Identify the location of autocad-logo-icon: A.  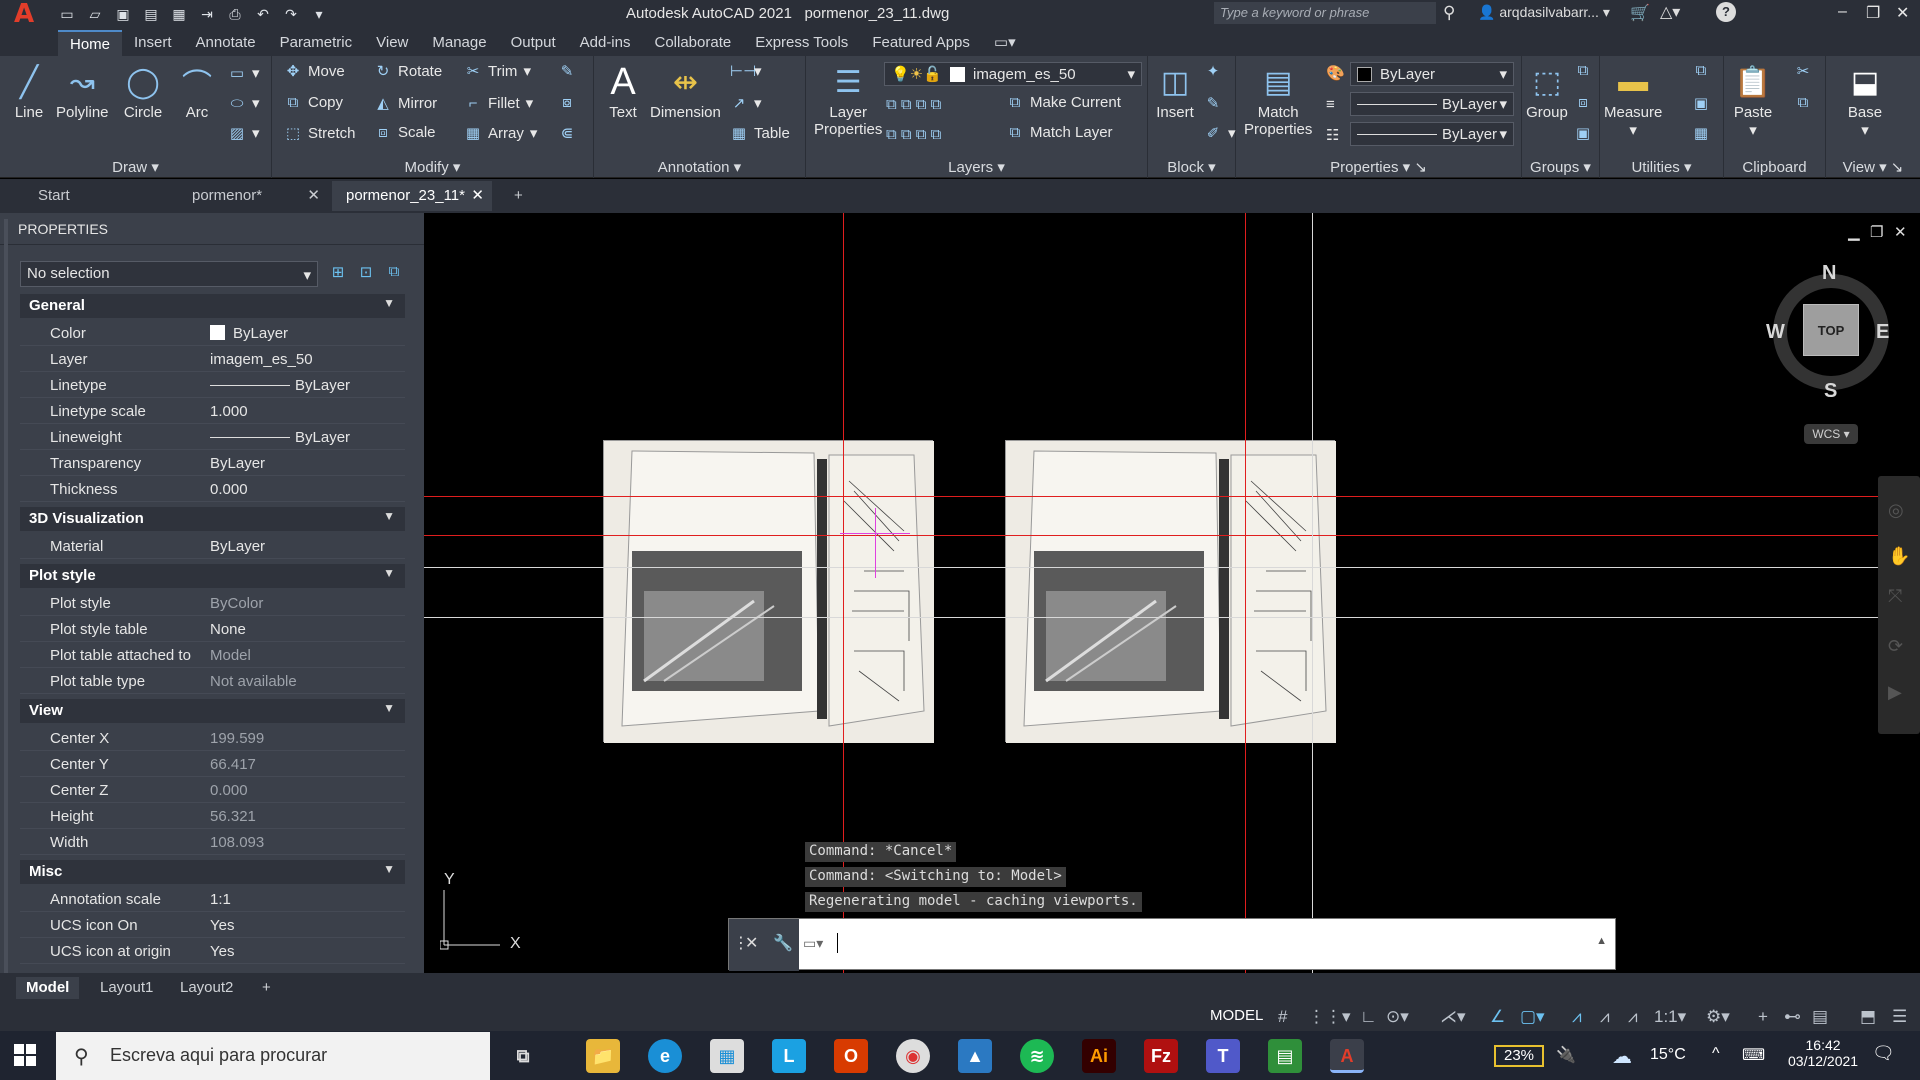
(24, 14).